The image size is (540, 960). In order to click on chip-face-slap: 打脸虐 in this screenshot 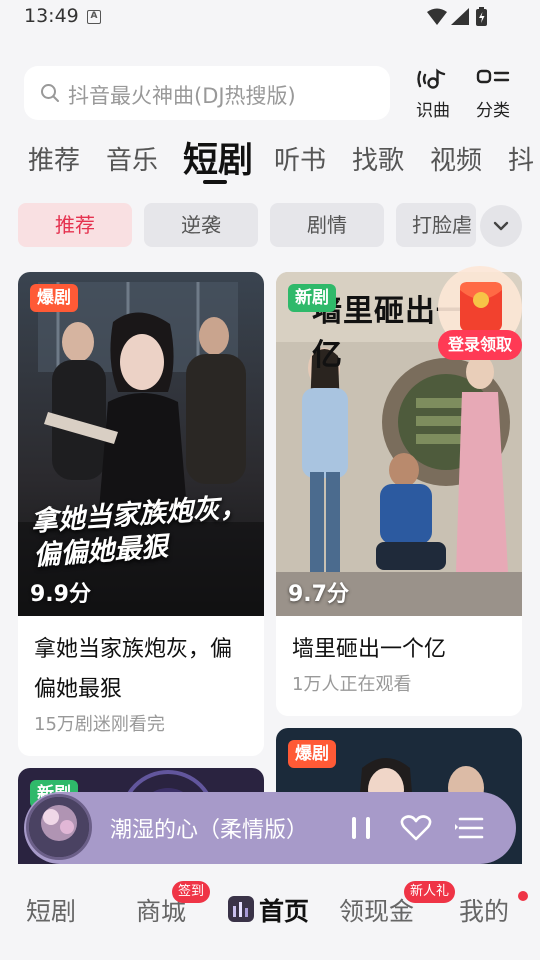, I will do `click(436, 225)`.